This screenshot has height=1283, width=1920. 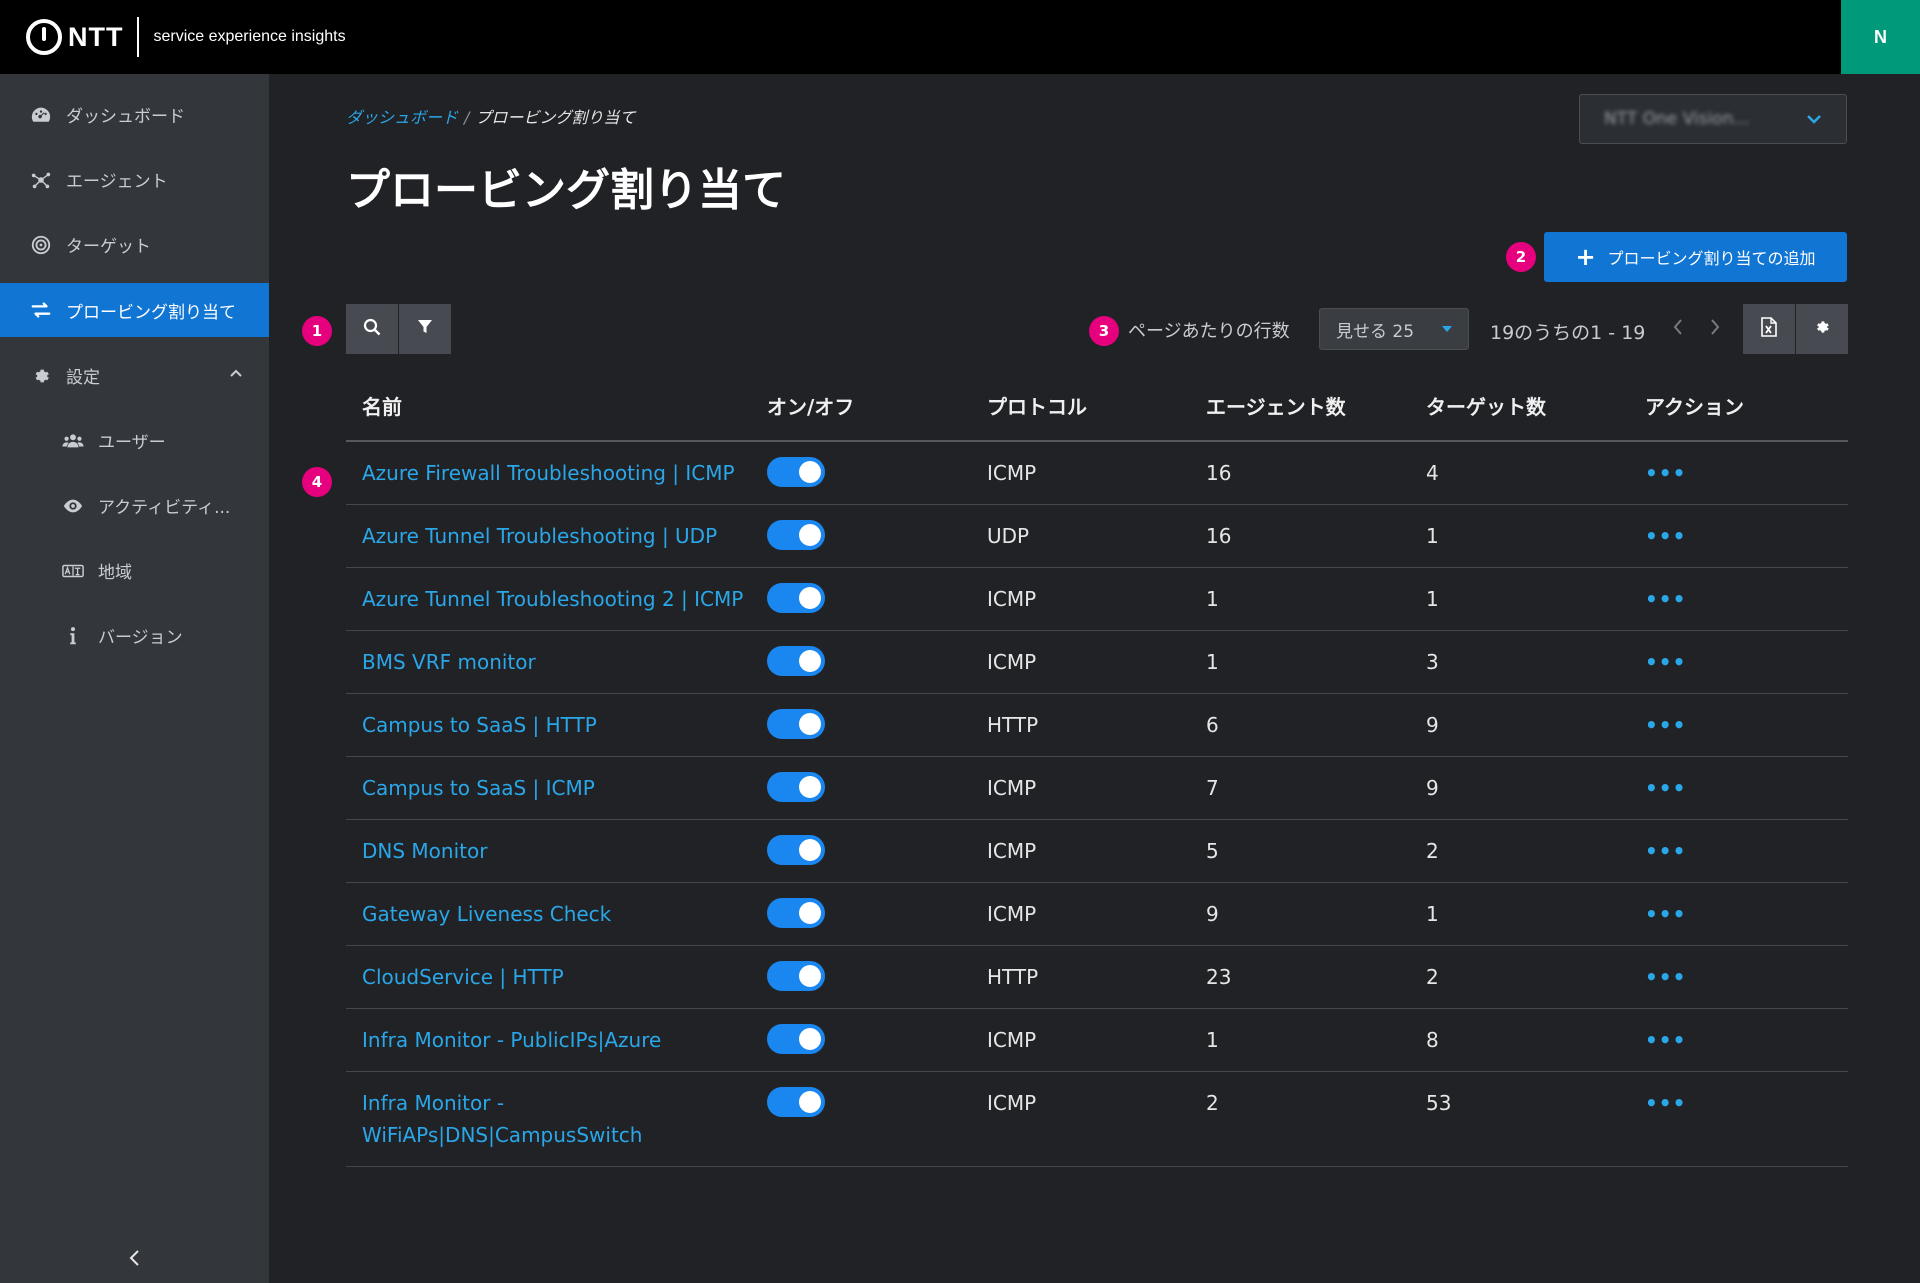 I want to click on column-header-name: 名前, so click(x=548, y=407).